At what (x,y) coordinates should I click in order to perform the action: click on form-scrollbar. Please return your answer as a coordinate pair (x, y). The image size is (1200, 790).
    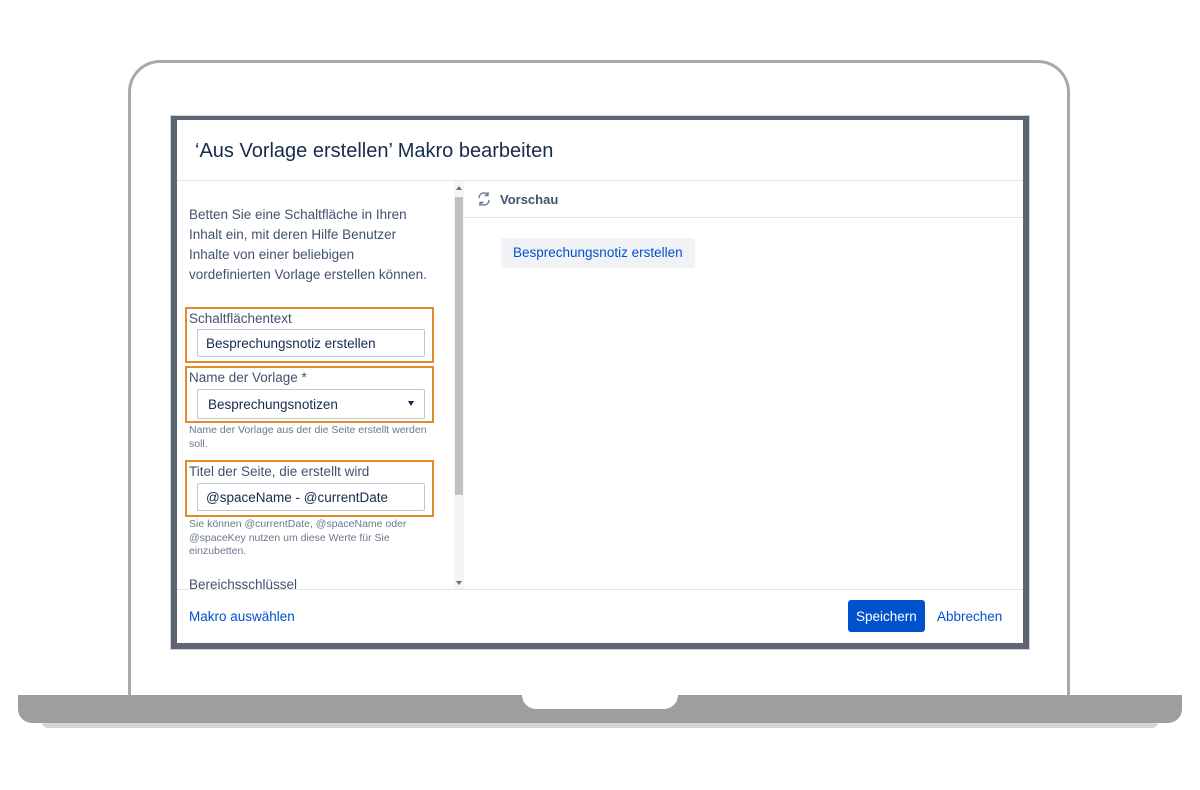
    Looking at the image, I should click on (459, 385).